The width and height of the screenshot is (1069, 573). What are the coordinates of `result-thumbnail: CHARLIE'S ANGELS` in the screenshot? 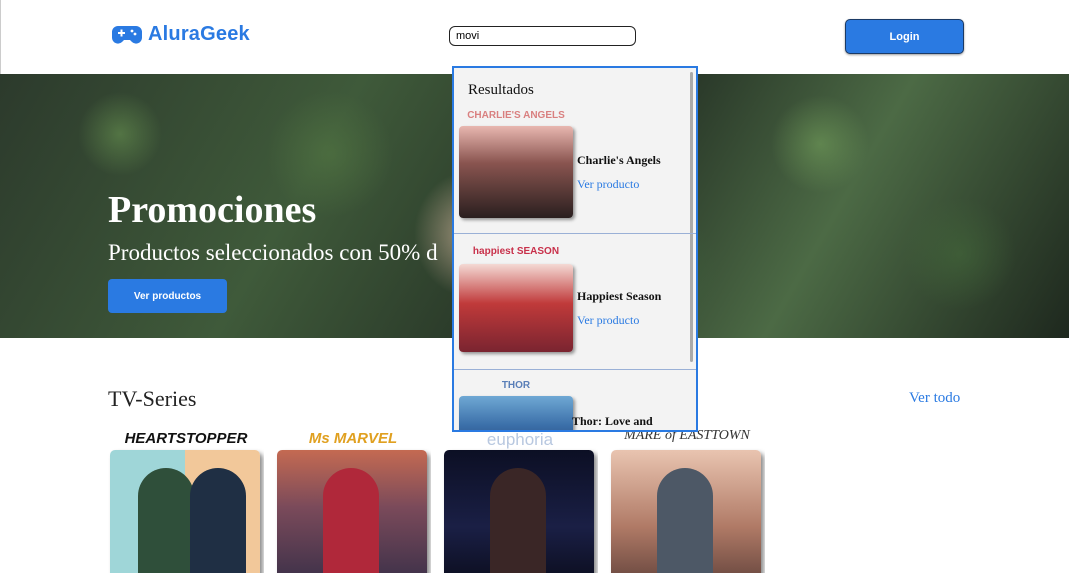 It's located at (516, 165).